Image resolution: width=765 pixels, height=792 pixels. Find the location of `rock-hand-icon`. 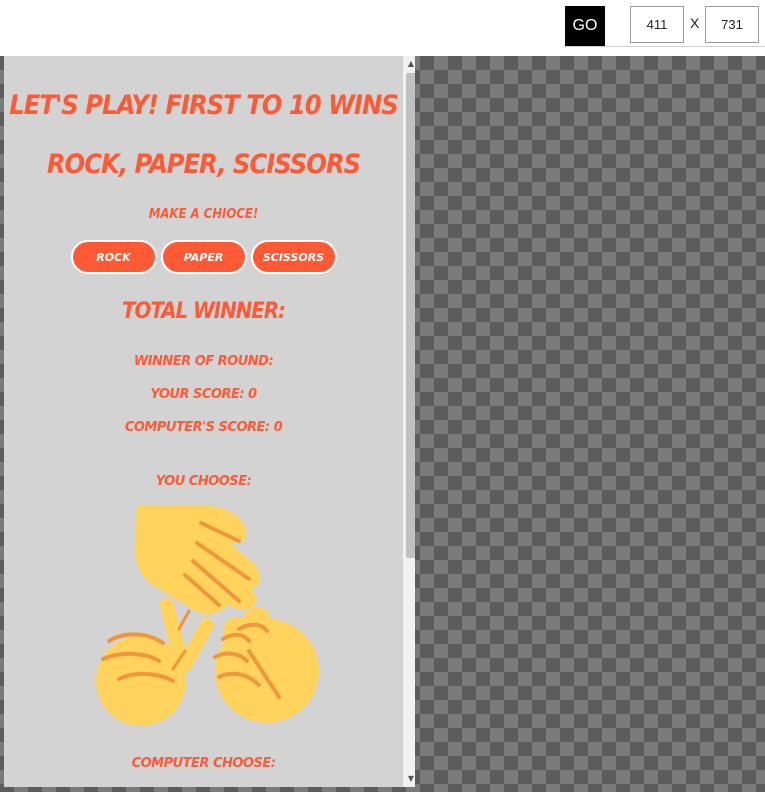

rock-hand-icon is located at coordinates (266, 665).